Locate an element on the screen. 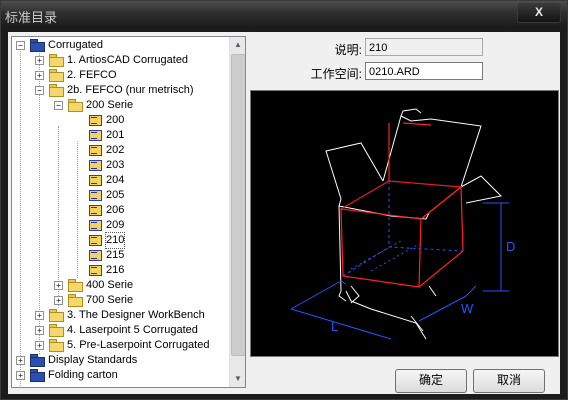  description-label: 说明: is located at coordinates (348, 50).